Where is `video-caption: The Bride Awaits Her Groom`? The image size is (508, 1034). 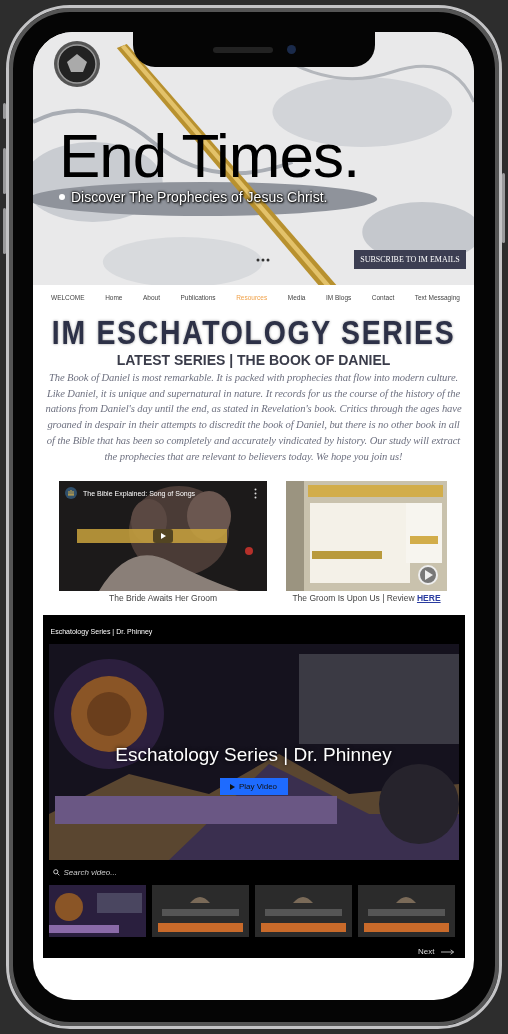 video-caption: The Bride Awaits Her Groom is located at coordinates (163, 598).